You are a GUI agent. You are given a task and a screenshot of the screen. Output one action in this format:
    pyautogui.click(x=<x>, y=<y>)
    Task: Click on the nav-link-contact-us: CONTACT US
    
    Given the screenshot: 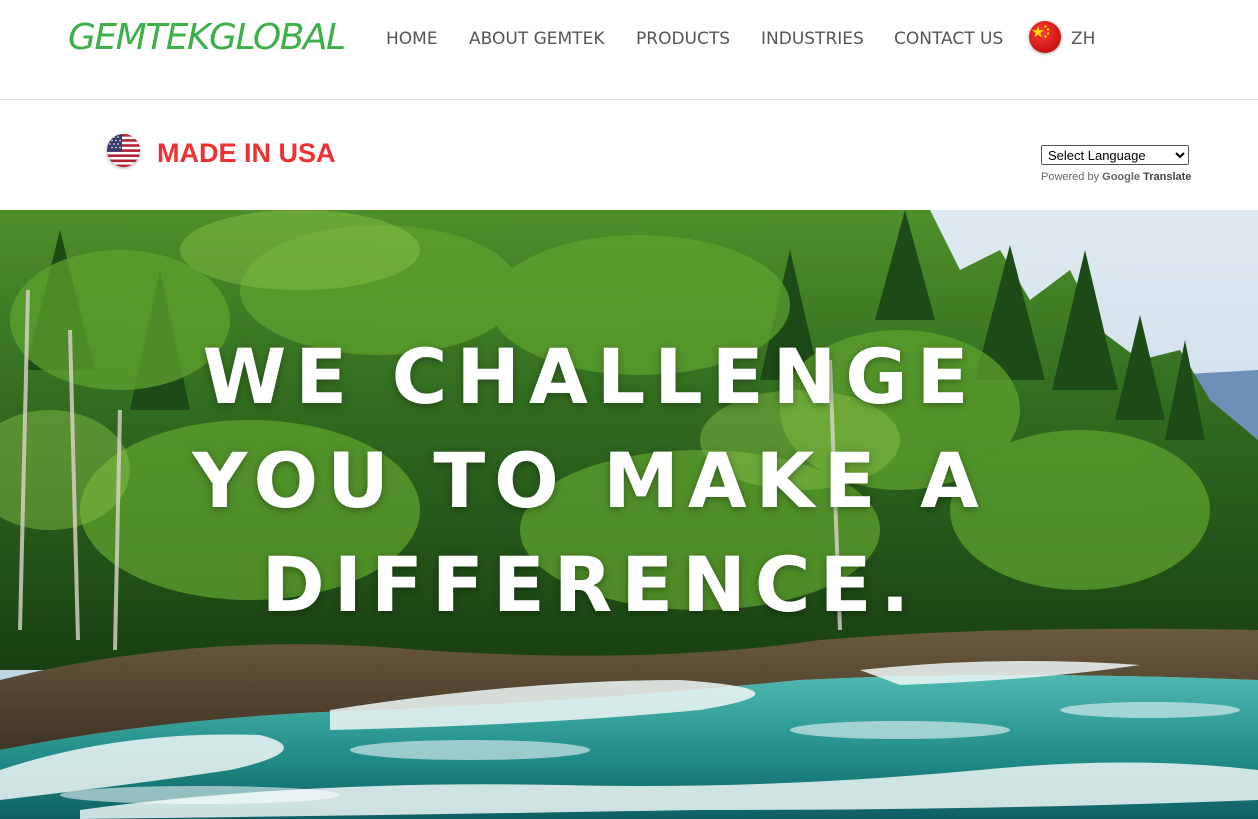 What is the action you would take?
    pyautogui.click(x=948, y=39)
    